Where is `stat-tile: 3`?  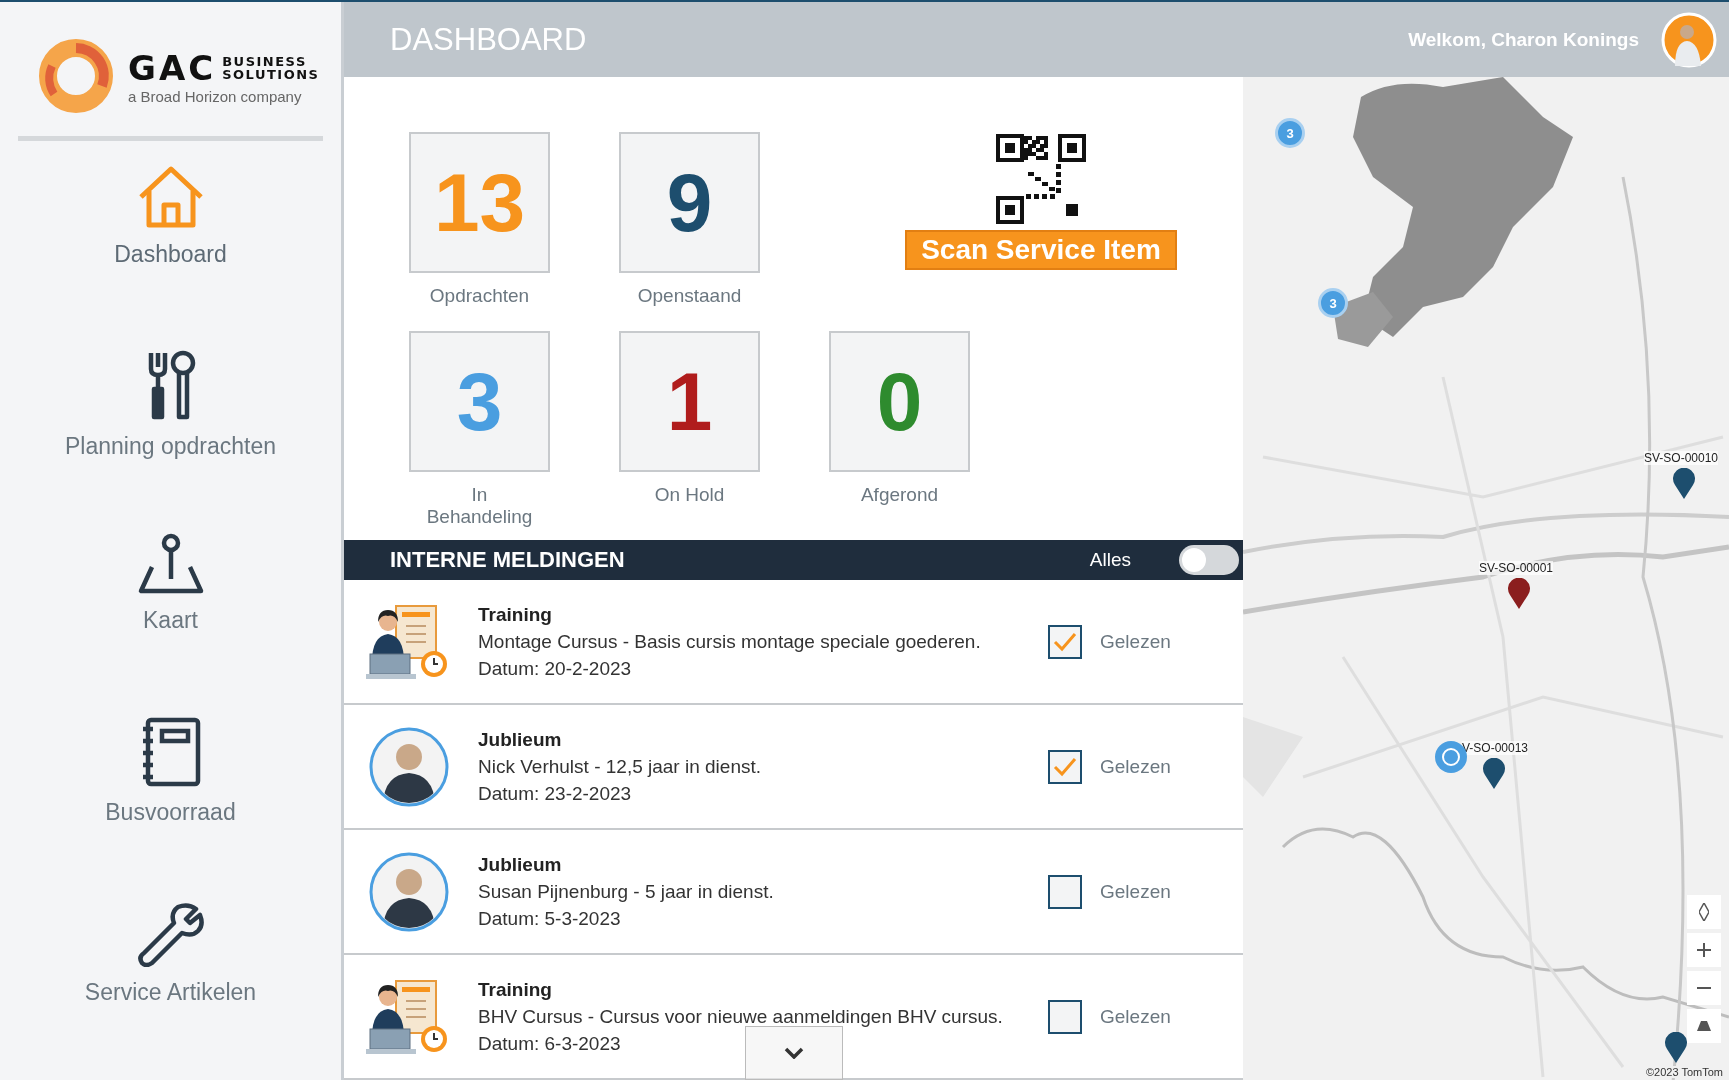
stat-tile: 3 is located at coordinates (479, 401).